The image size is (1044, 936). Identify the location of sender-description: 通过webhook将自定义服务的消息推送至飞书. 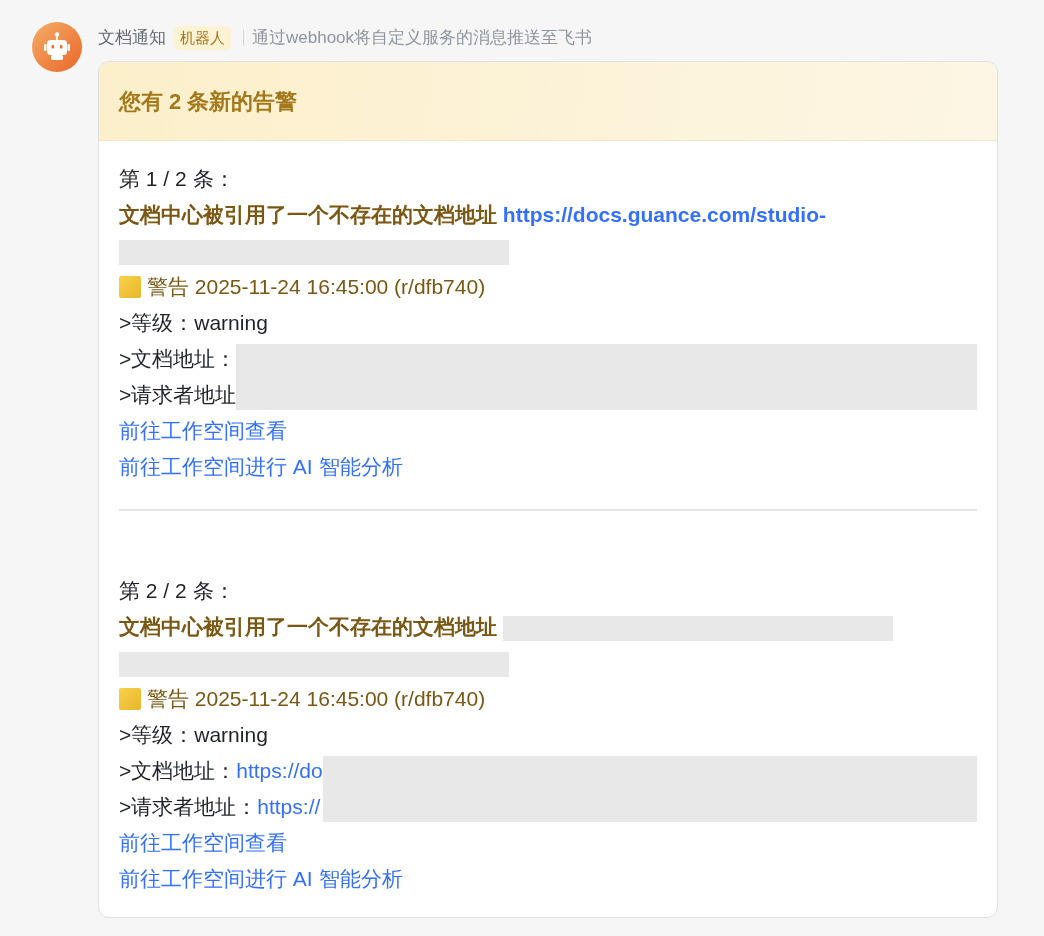
(422, 38).